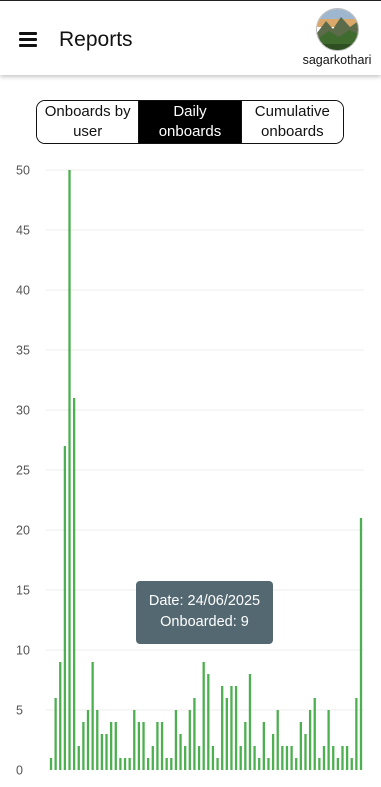  I want to click on username-label: sagarkothari, so click(337, 60).